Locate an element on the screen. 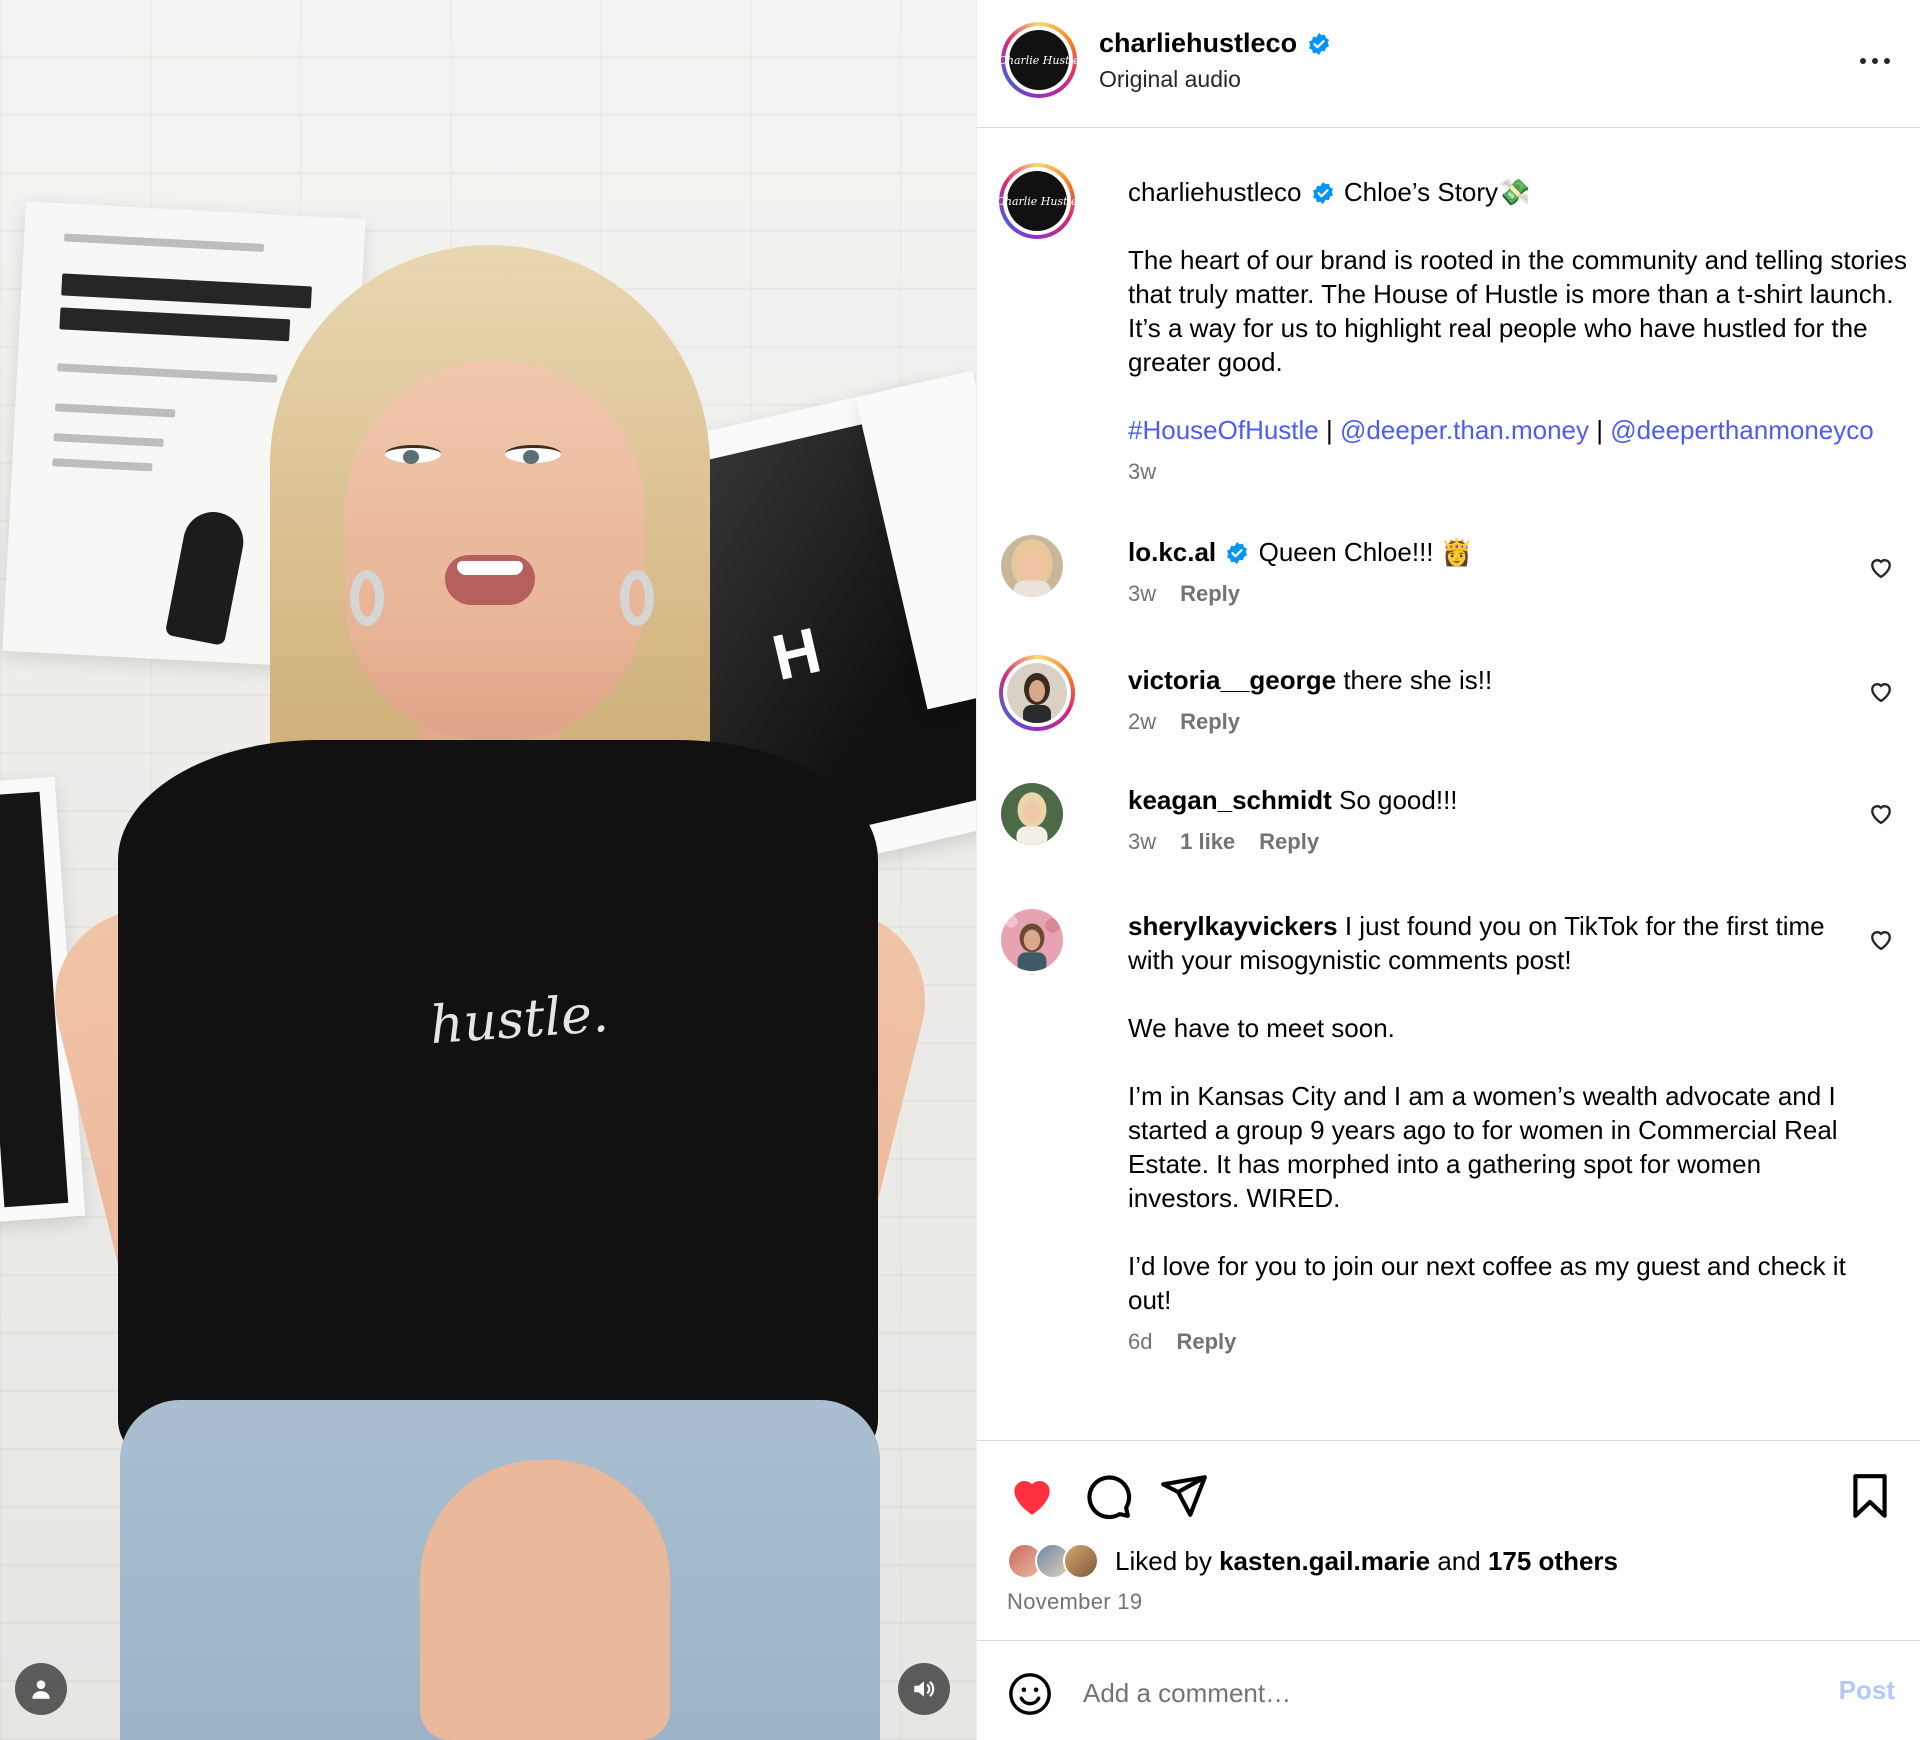 This screenshot has width=1920, height=1740. caption-username: charliehustleco is located at coordinates (1214, 192).